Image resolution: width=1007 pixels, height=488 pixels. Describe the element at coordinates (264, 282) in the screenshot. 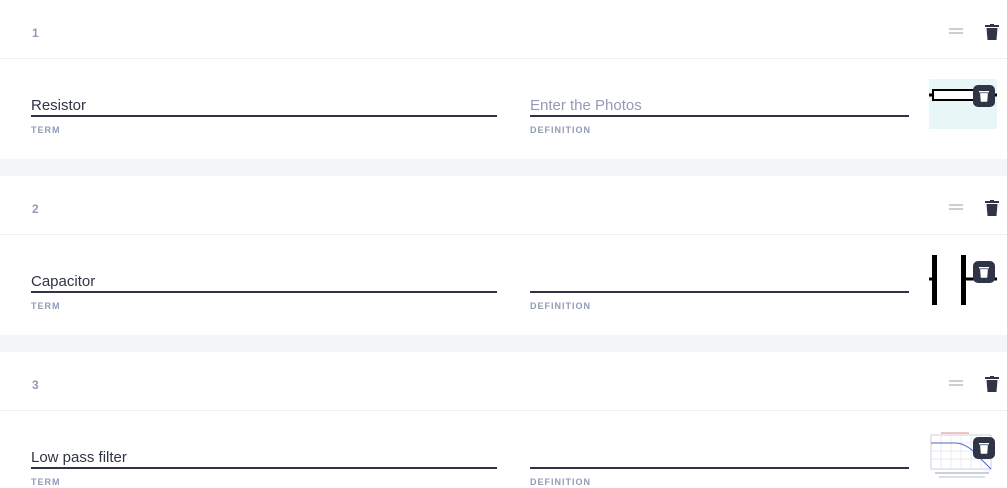

I see `term-input: Capacitor` at that location.